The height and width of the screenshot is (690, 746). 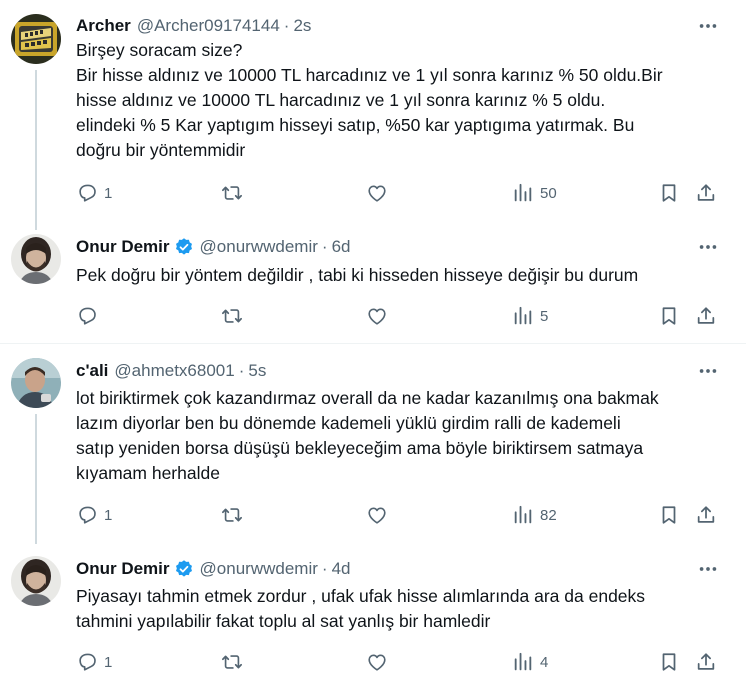 I want to click on views-count: 82, so click(x=548, y=515).